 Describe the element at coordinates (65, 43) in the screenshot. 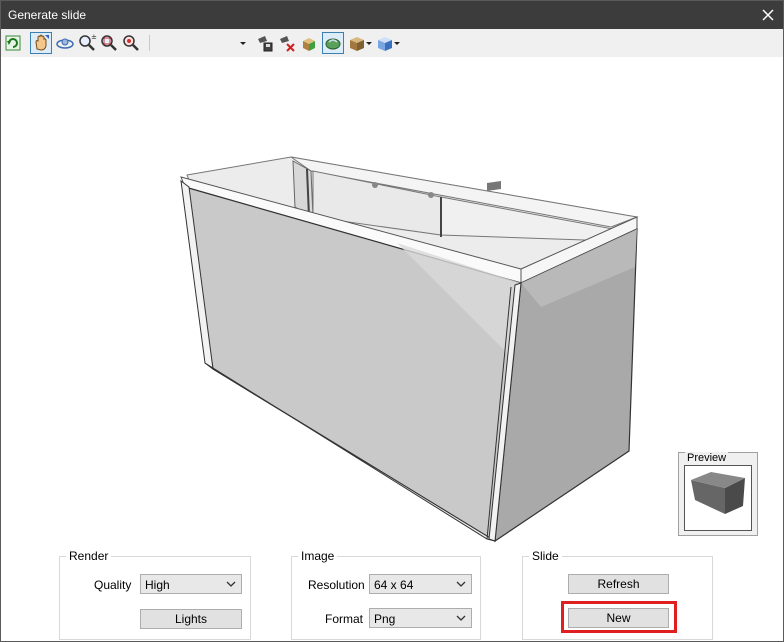

I see `orbit-icon` at that location.